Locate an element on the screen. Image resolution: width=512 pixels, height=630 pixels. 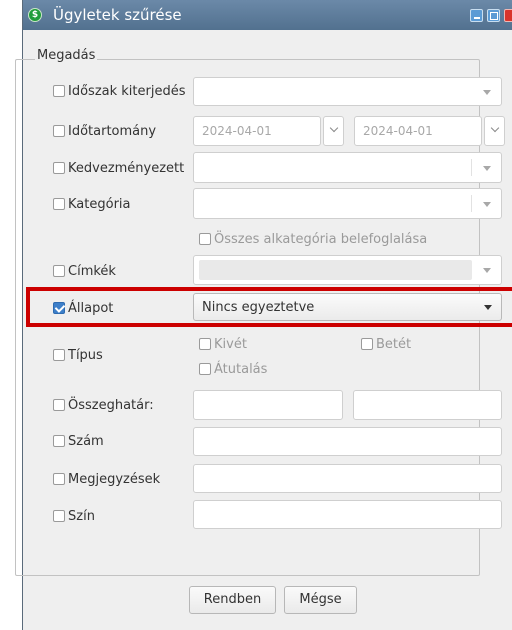
status-checkbox: Állapot is located at coordinates (83, 308).